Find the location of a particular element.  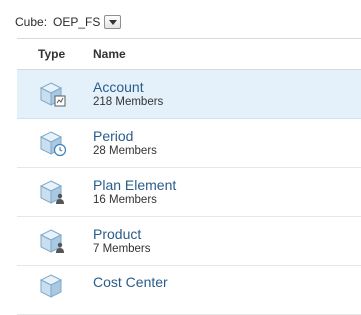

dimension-time-icon is located at coordinates (53, 143).